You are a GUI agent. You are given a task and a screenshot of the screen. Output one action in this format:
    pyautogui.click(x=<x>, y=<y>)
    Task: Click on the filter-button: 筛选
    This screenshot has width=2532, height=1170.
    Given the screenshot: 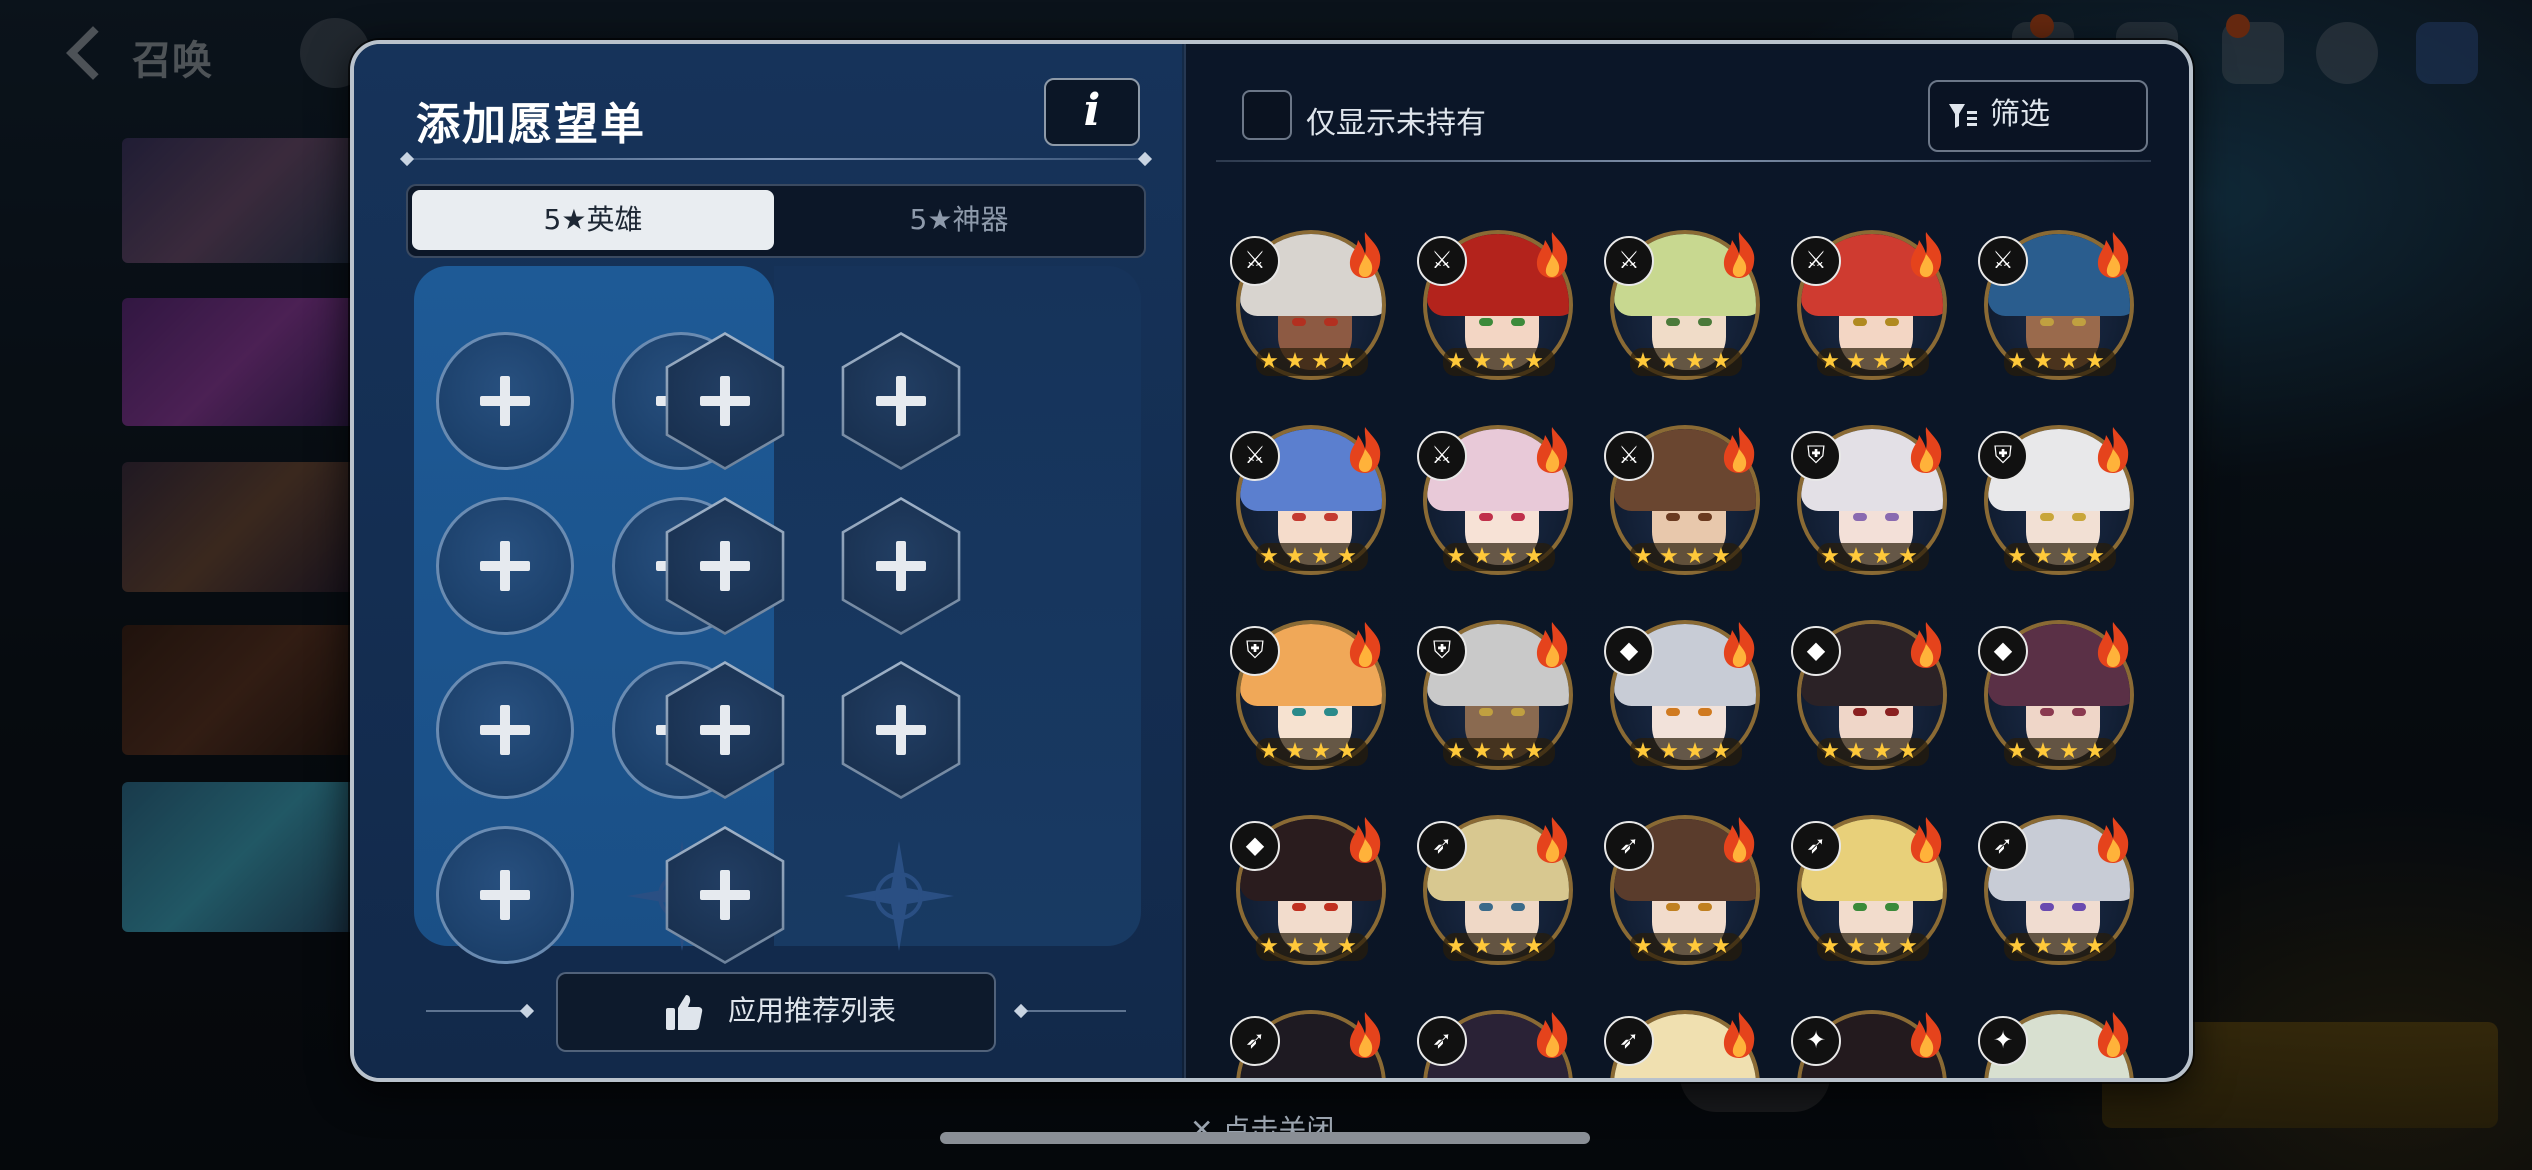 What is the action you would take?
    pyautogui.click(x=2038, y=116)
    